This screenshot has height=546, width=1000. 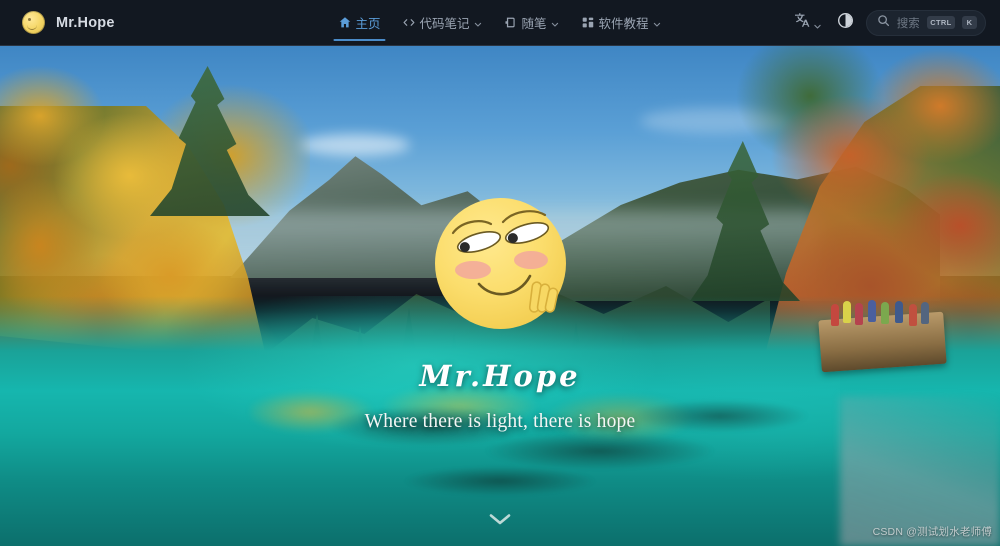 I want to click on hero-tagline: Where there is light, there is hope, so click(x=500, y=421).